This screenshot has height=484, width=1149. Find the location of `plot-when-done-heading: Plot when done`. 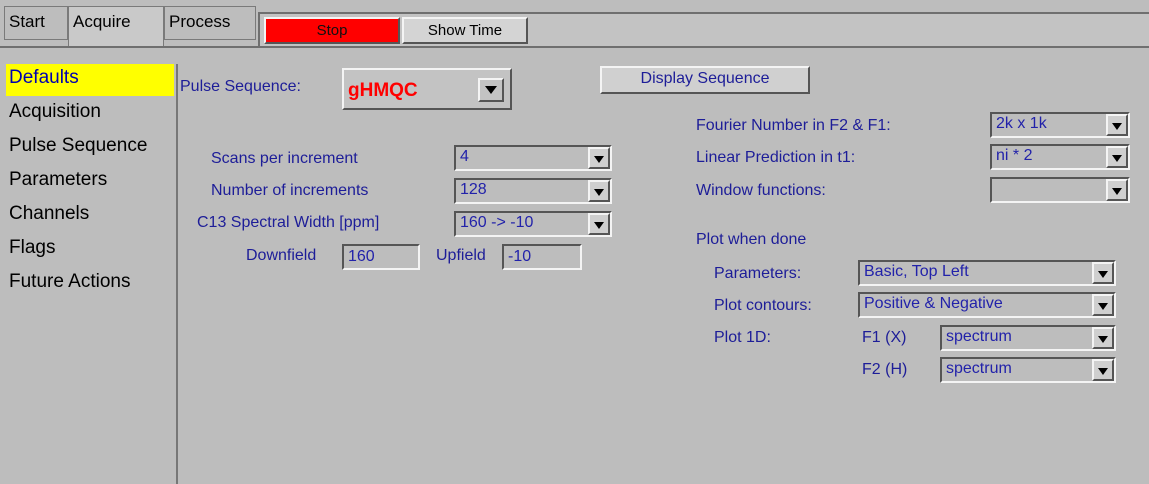

plot-when-done-heading: Plot when done is located at coordinates (751, 239).